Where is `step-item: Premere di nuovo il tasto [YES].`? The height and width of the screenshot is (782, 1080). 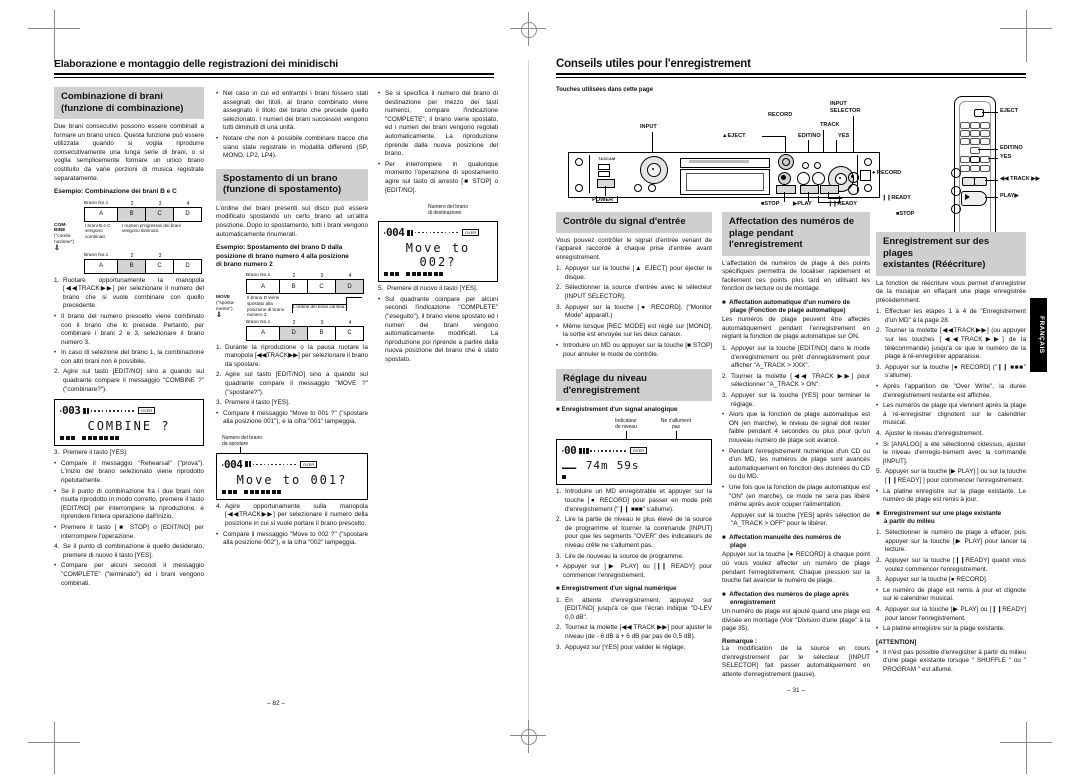
step-item: Premere di nuovo il tasto [YES]. is located at coordinates (438, 289).